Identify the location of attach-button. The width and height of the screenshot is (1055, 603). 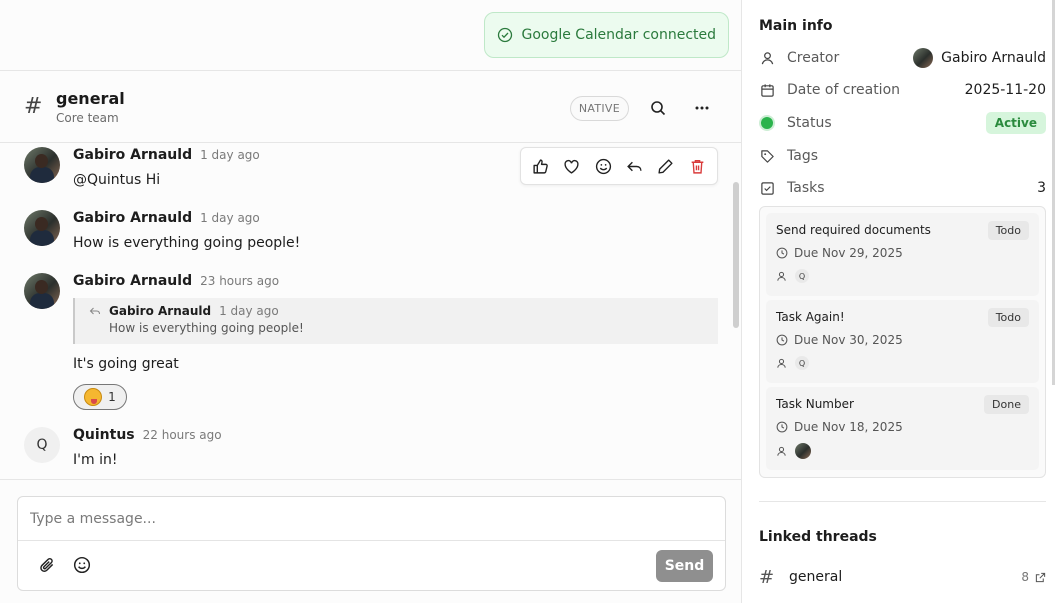
(47, 565).